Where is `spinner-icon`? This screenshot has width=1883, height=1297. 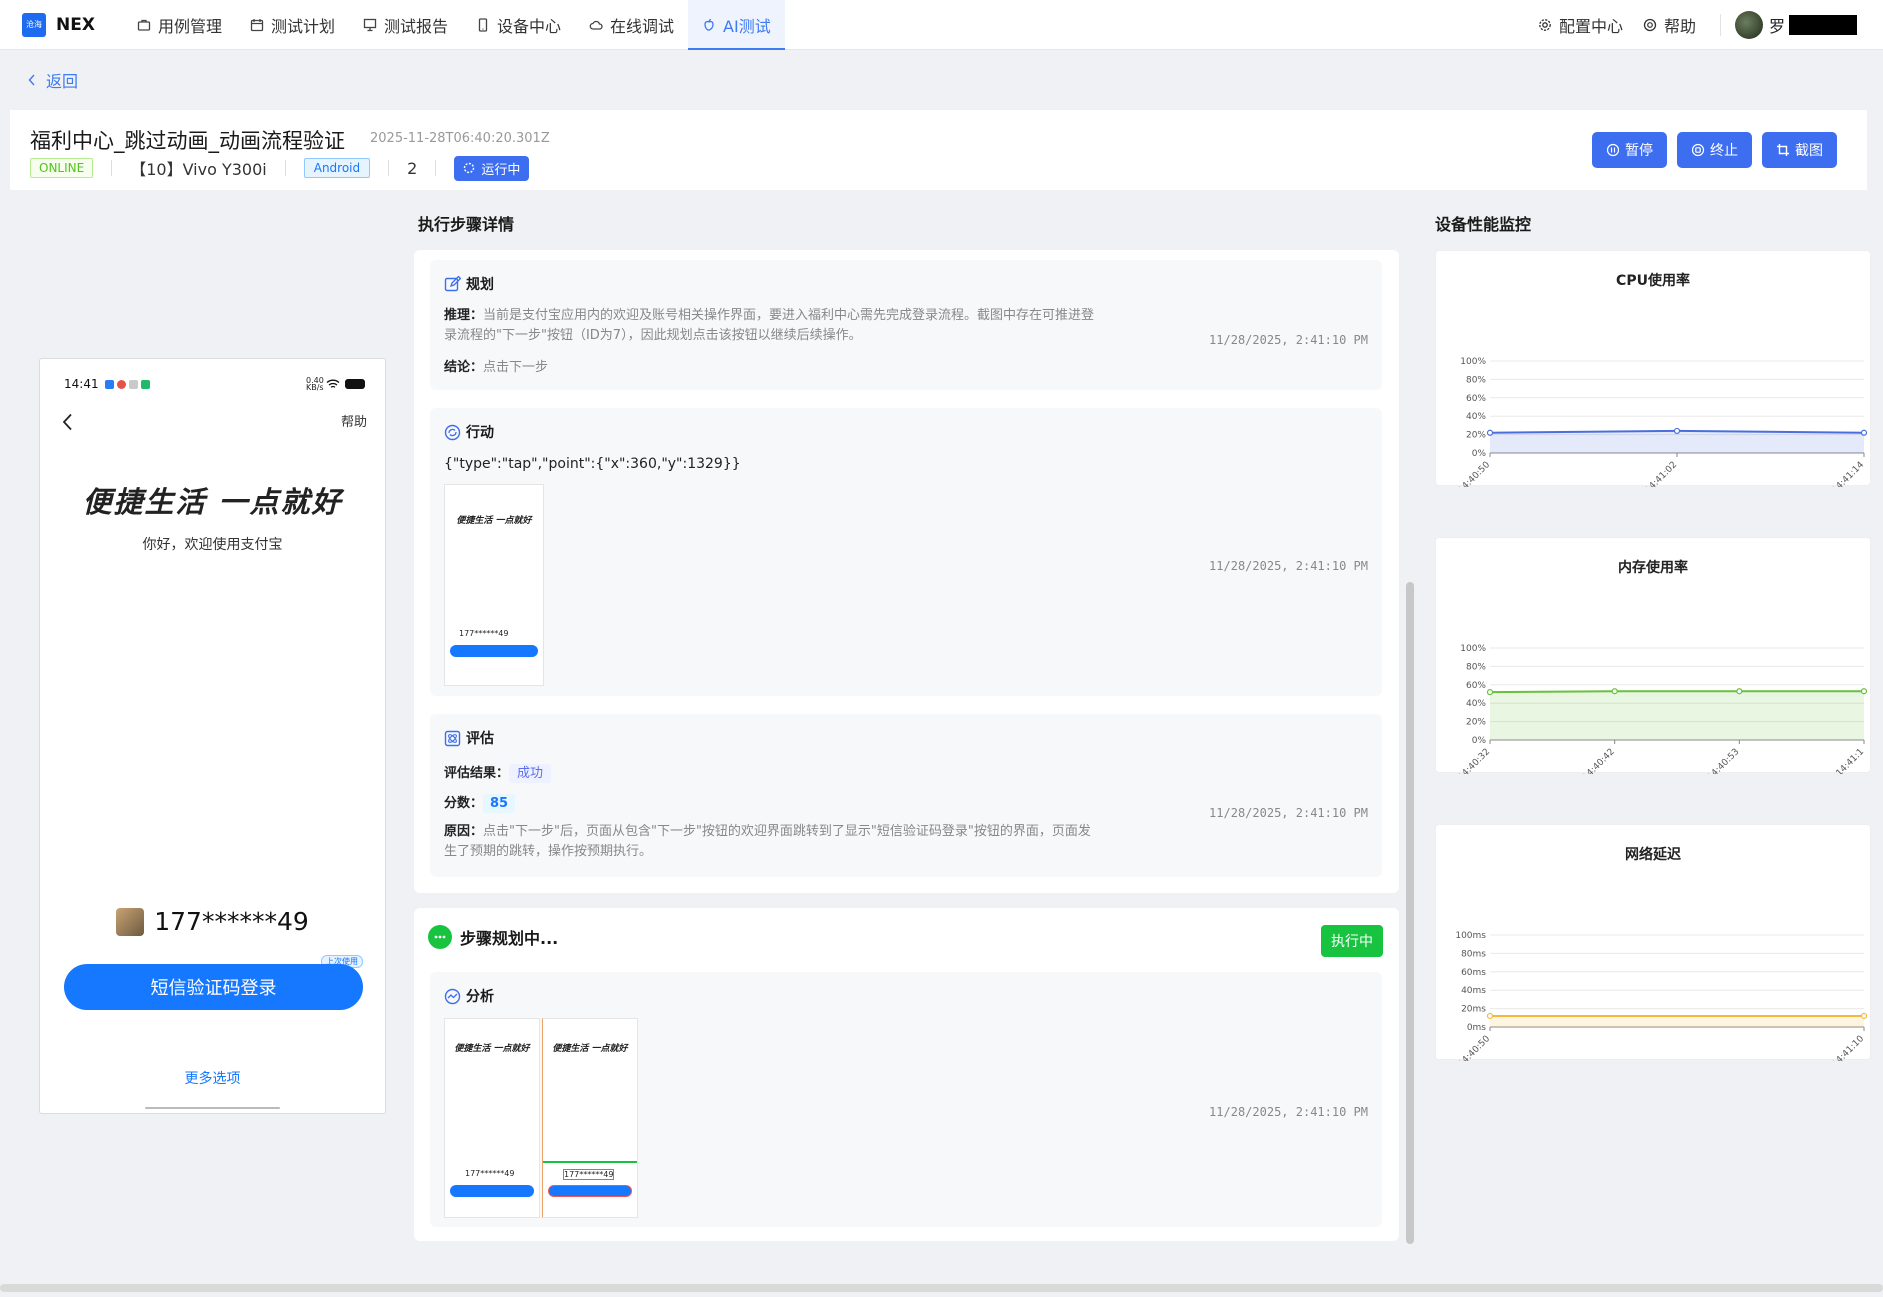
spinner-icon is located at coordinates (469, 168).